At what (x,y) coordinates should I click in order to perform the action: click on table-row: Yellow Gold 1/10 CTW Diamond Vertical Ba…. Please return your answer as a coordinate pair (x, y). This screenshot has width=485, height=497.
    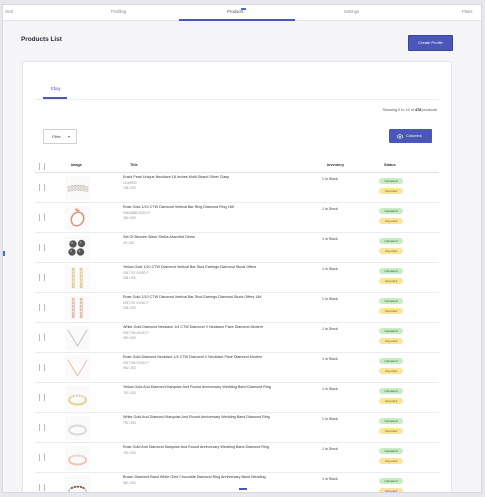
    Looking at the image, I should click on (237, 278).